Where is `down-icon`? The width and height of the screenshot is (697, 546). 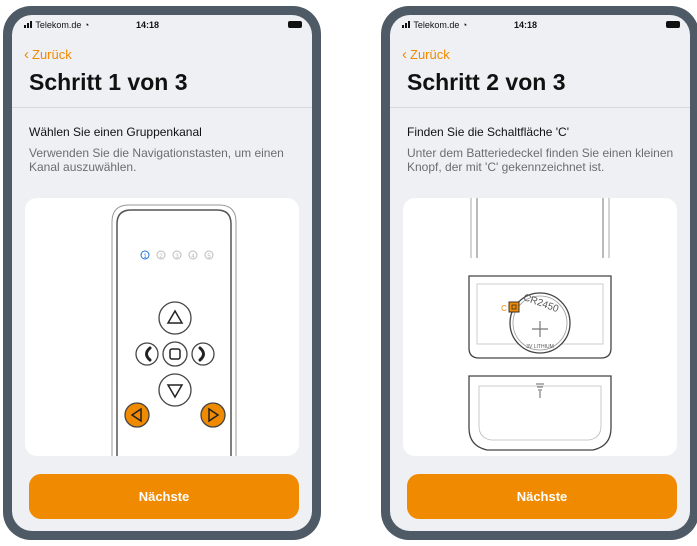
down-icon is located at coordinates (175, 390).